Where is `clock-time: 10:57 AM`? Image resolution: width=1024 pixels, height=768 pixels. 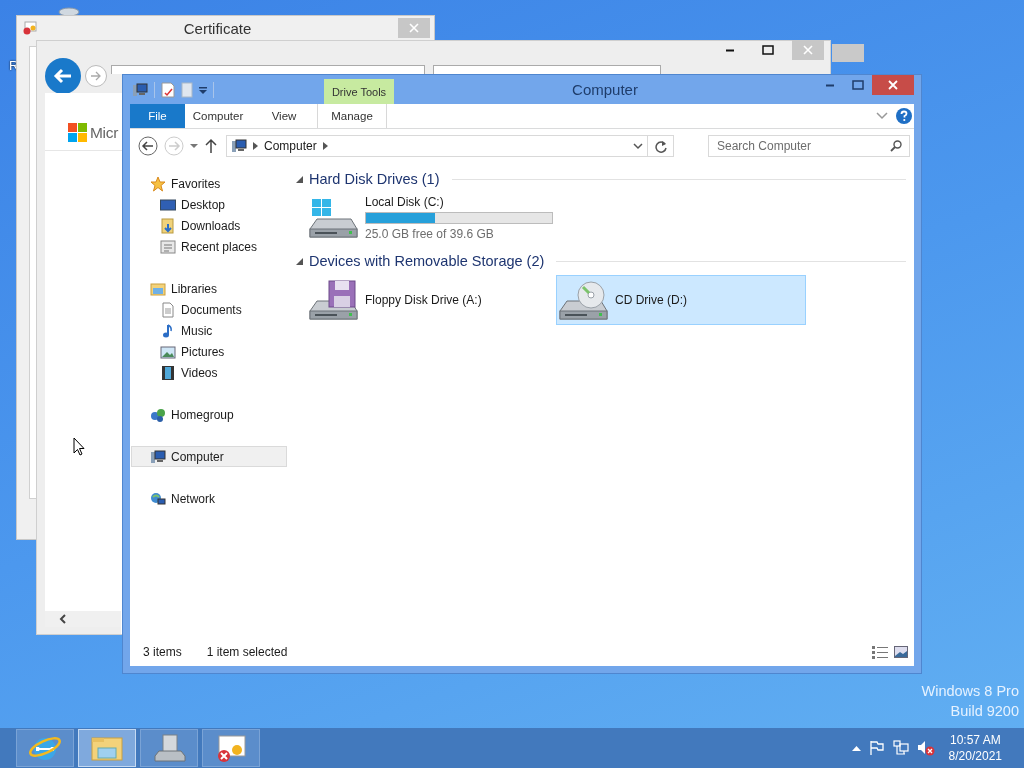 clock-time: 10:57 AM is located at coordinates (975, 740).